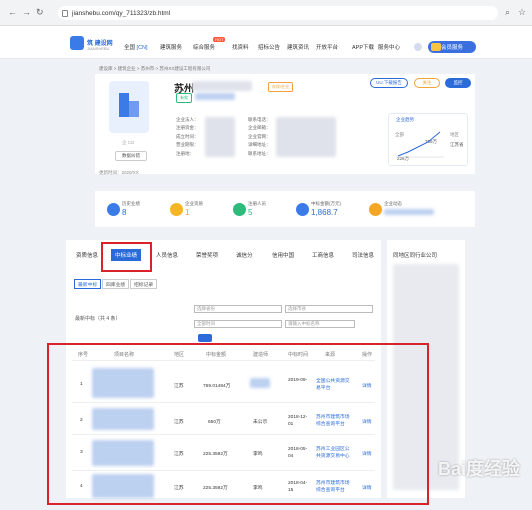 The image size is (532, 510). What do you see at coordinates (207, 255) in the screenshot?
I see `tab-honors: 荣誉奖项` at bounding box center [207, 255].